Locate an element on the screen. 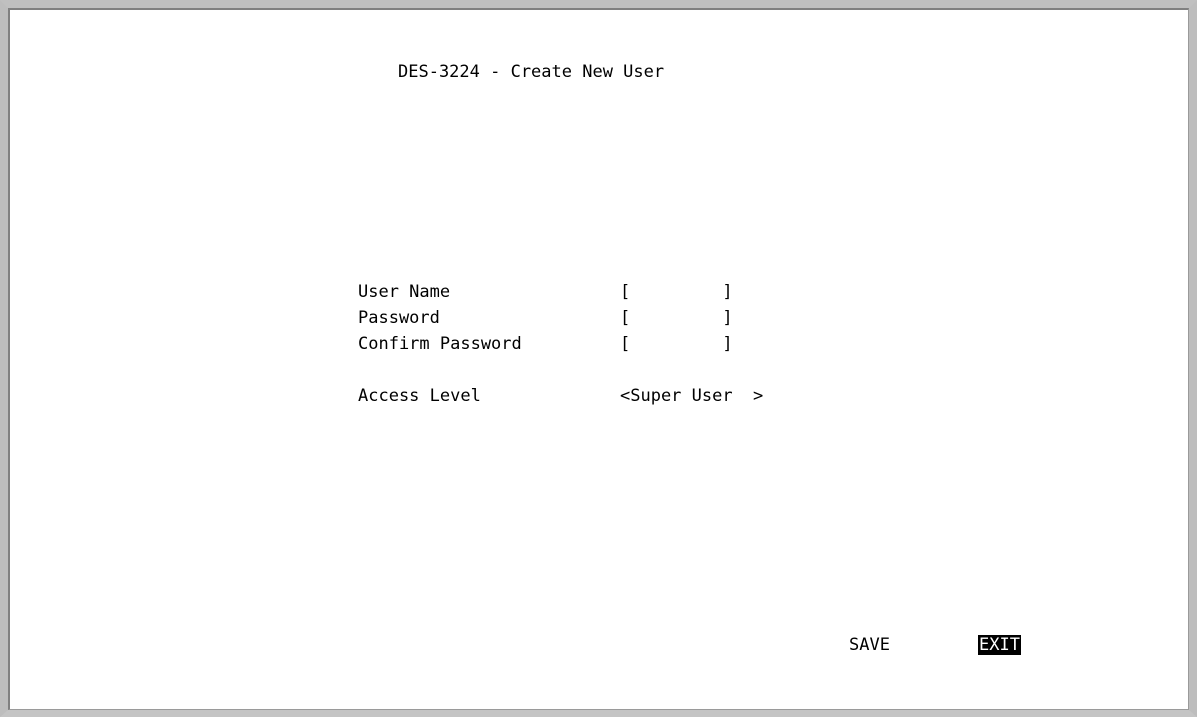 This screenshot has height=717, width=1197. password-label: Password is located at coordinates (399, 318).